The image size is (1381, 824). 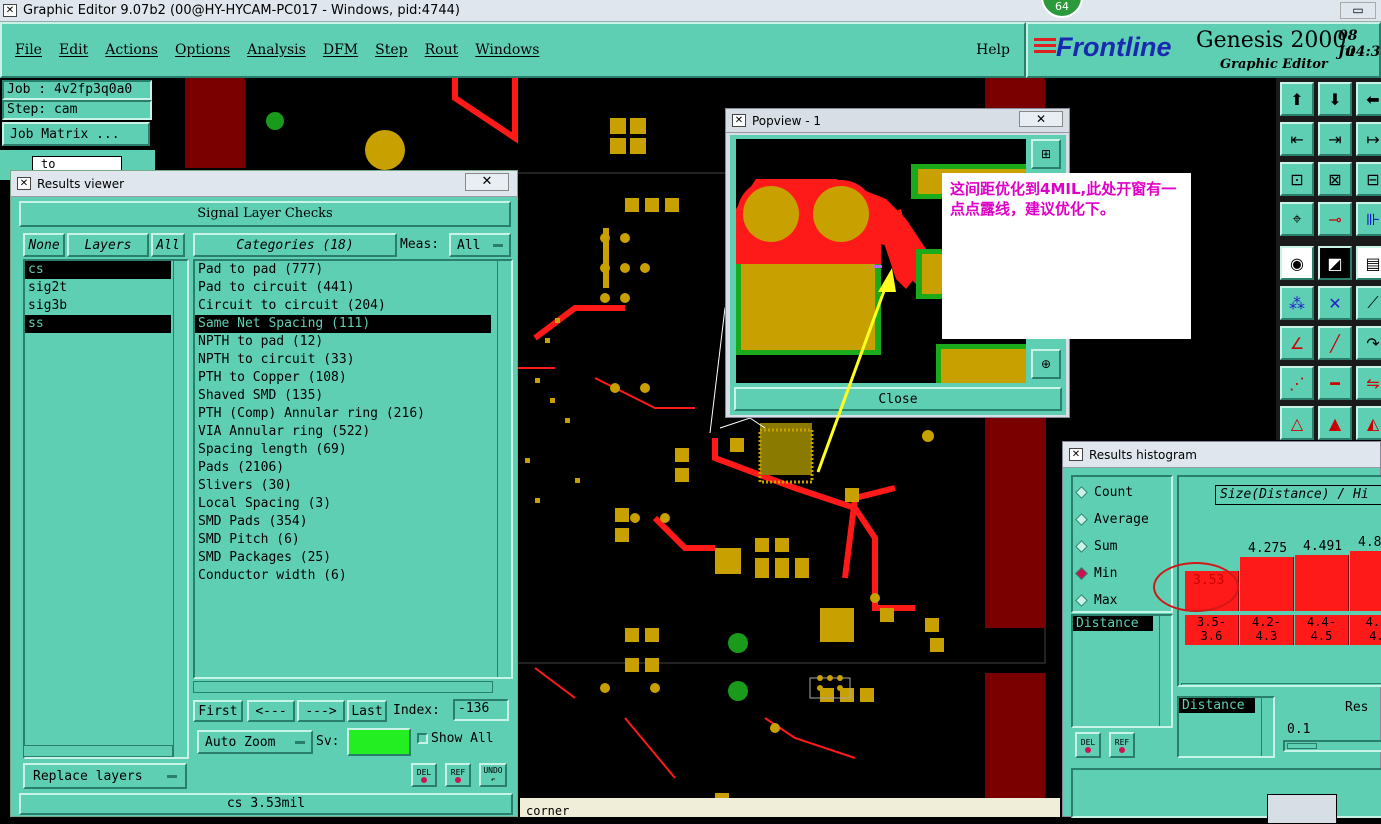 What do you see at coordinates (44, 245) in the screenshot?
I see `none-button: None` at bounding box center [44, 245].